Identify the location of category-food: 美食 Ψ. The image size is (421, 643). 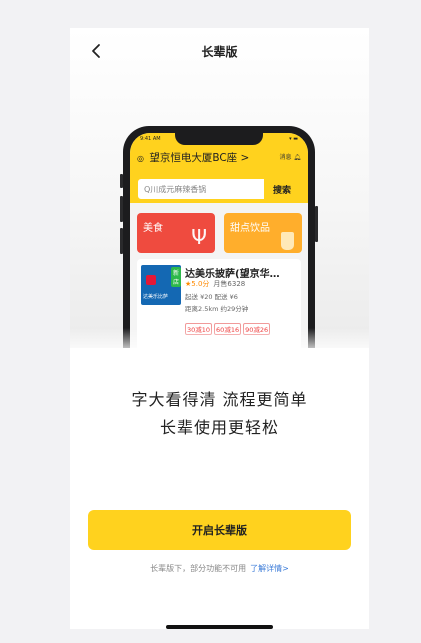
(176, 233).